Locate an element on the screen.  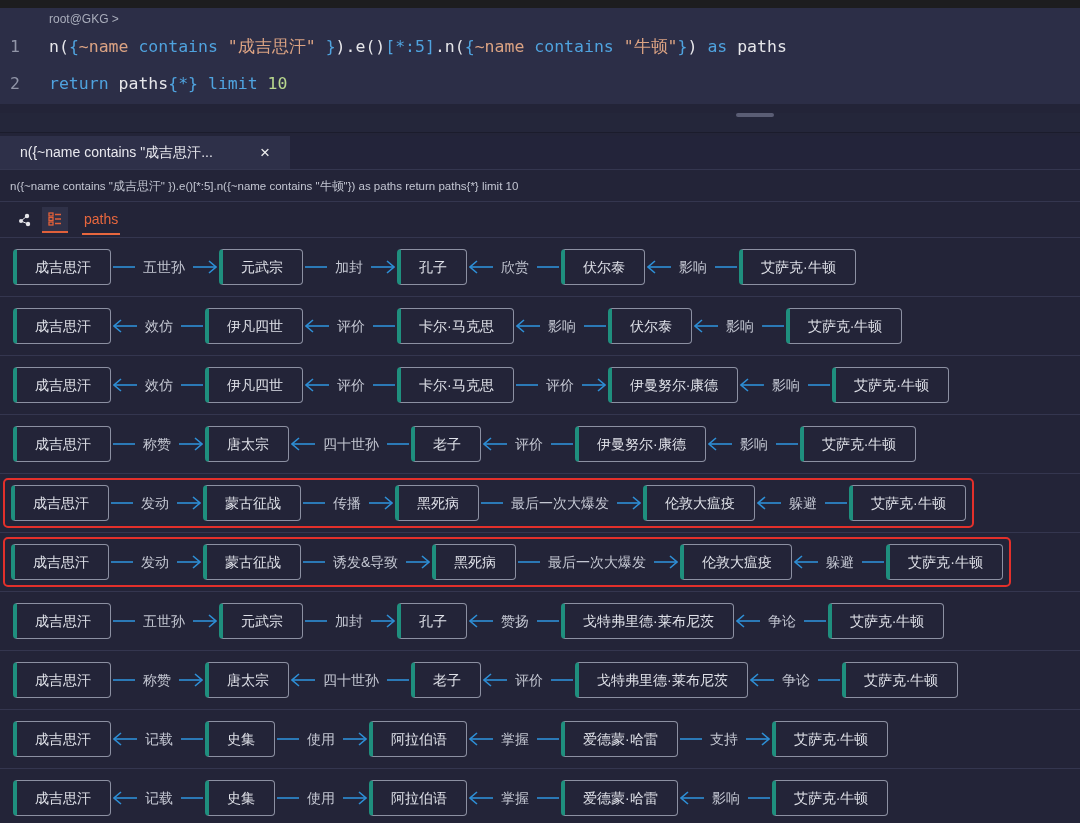
edge-label: 躲避 is located at coordinates (840, 562).